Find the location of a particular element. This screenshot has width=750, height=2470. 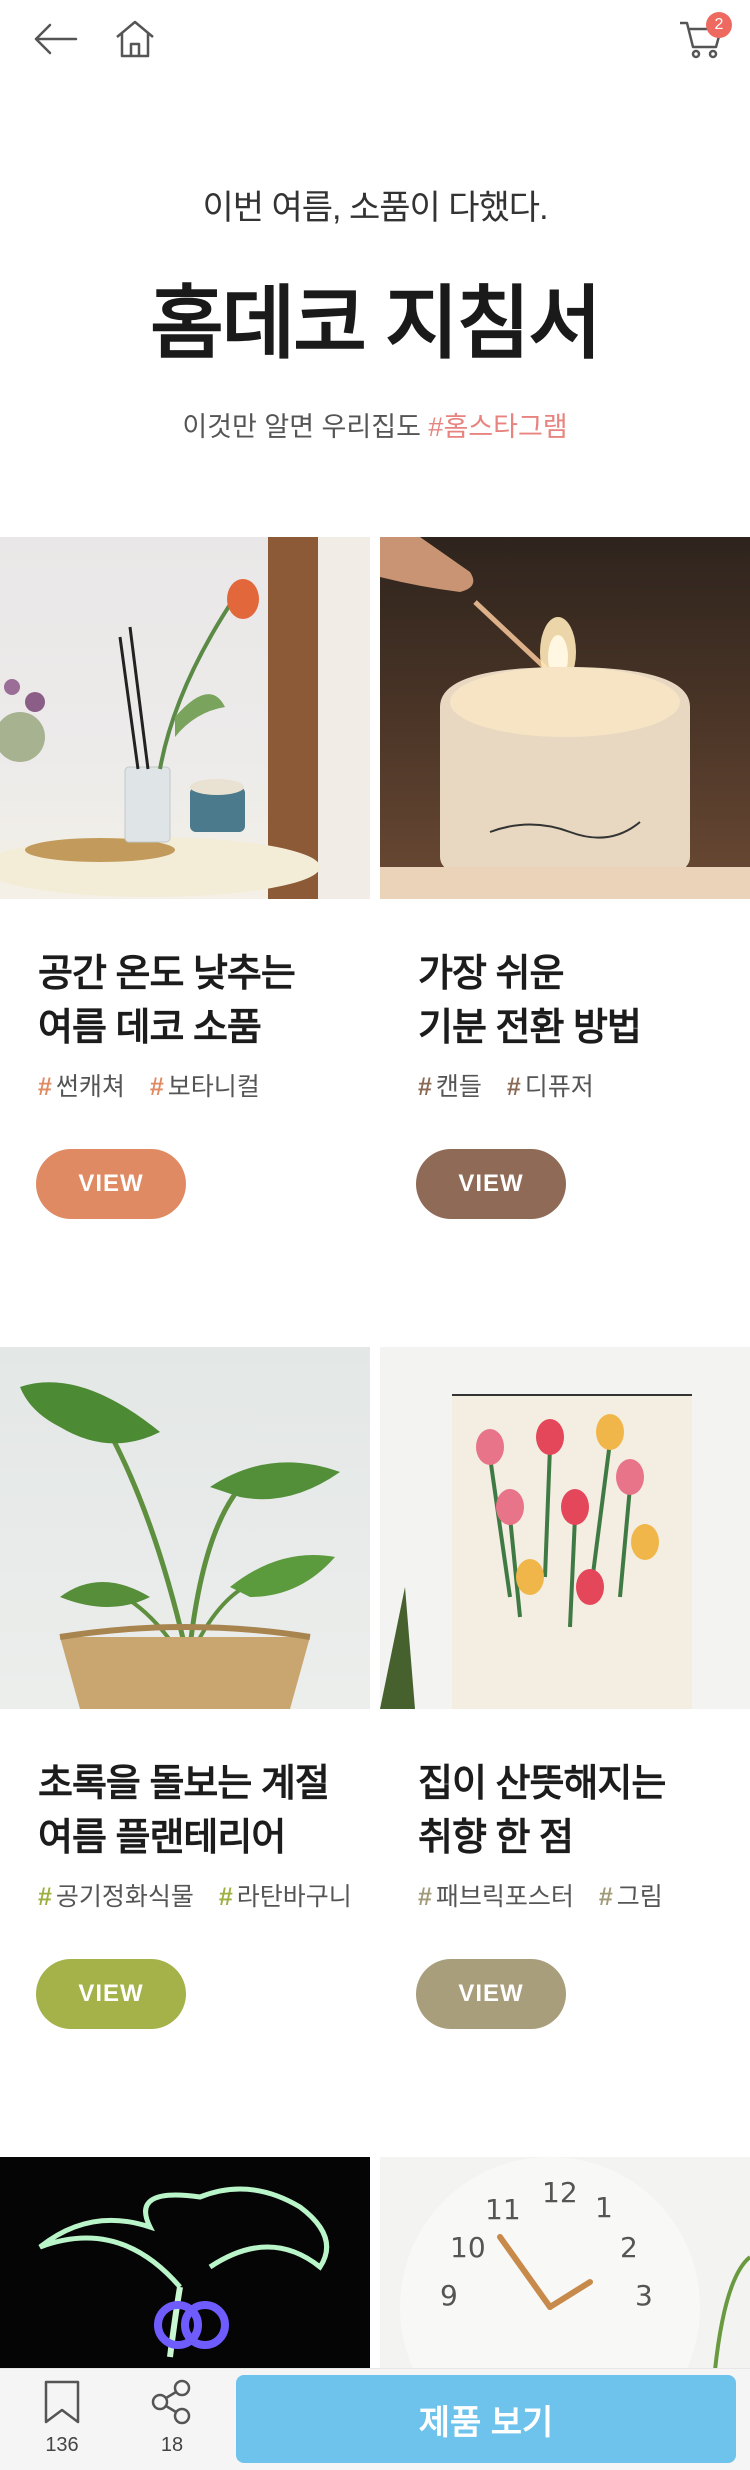

svg-text: 10 is located at coordinates (468, 2247).